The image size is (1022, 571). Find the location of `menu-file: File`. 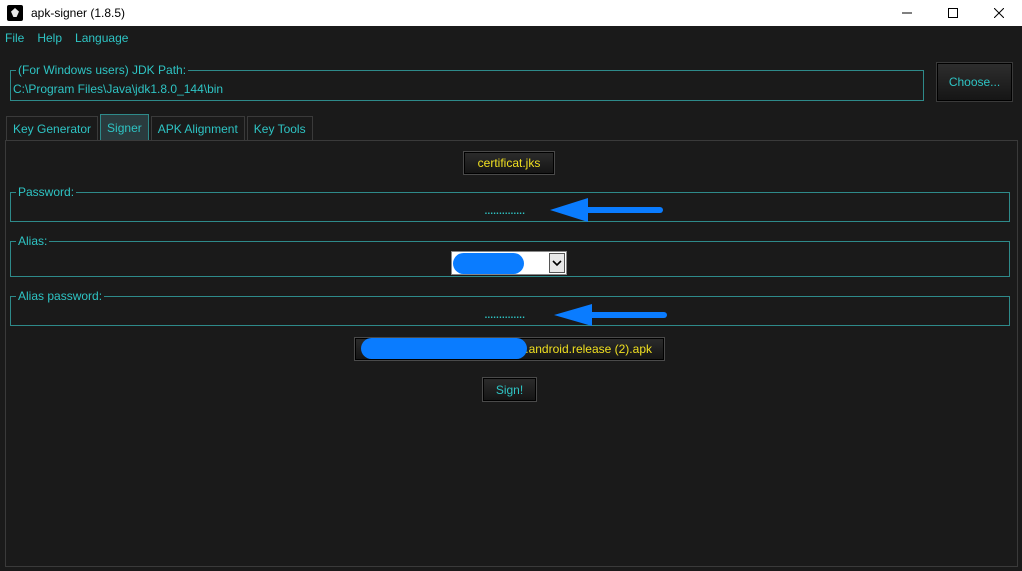

menu-file: File is located at coordinates (14, 38).